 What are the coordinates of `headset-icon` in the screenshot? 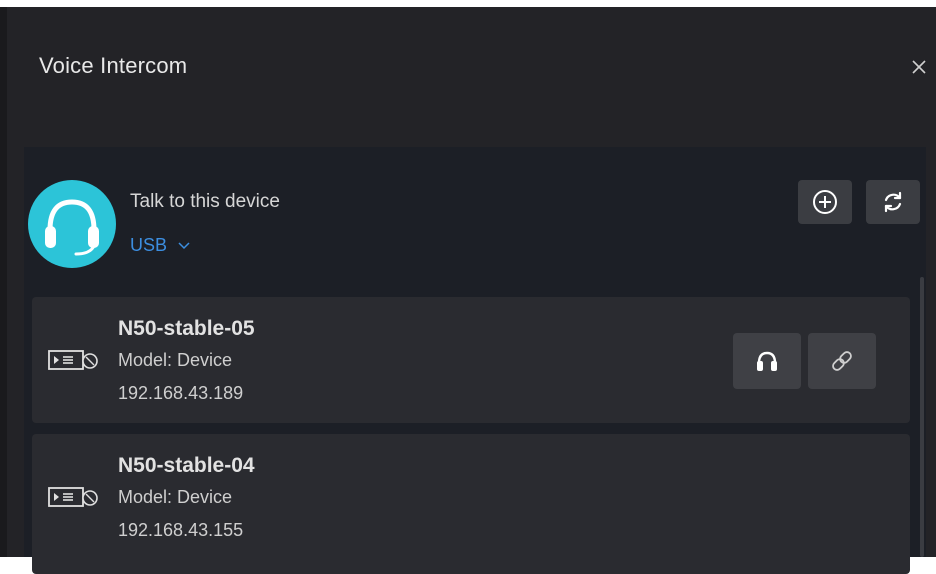 It's located at (72, 227).